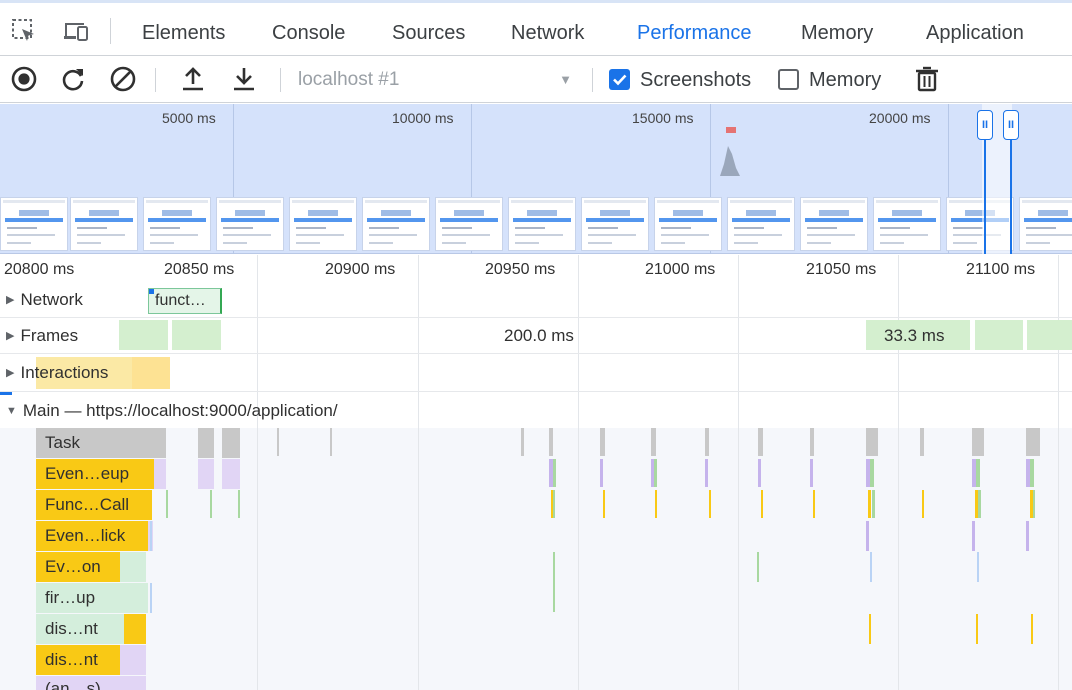 This screenshot has height=690, width=1072. What do you see at coordinates (663, 118) in the screenshot?
I see `overview-tick-label: 15000 ms` at bounding box center [663, 118].